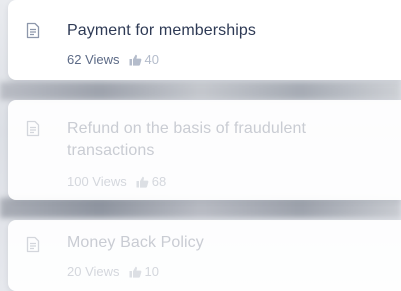 The height and width of the screenshot is (291, 401). I want to click on likes-count: 68, so click(159, 181).